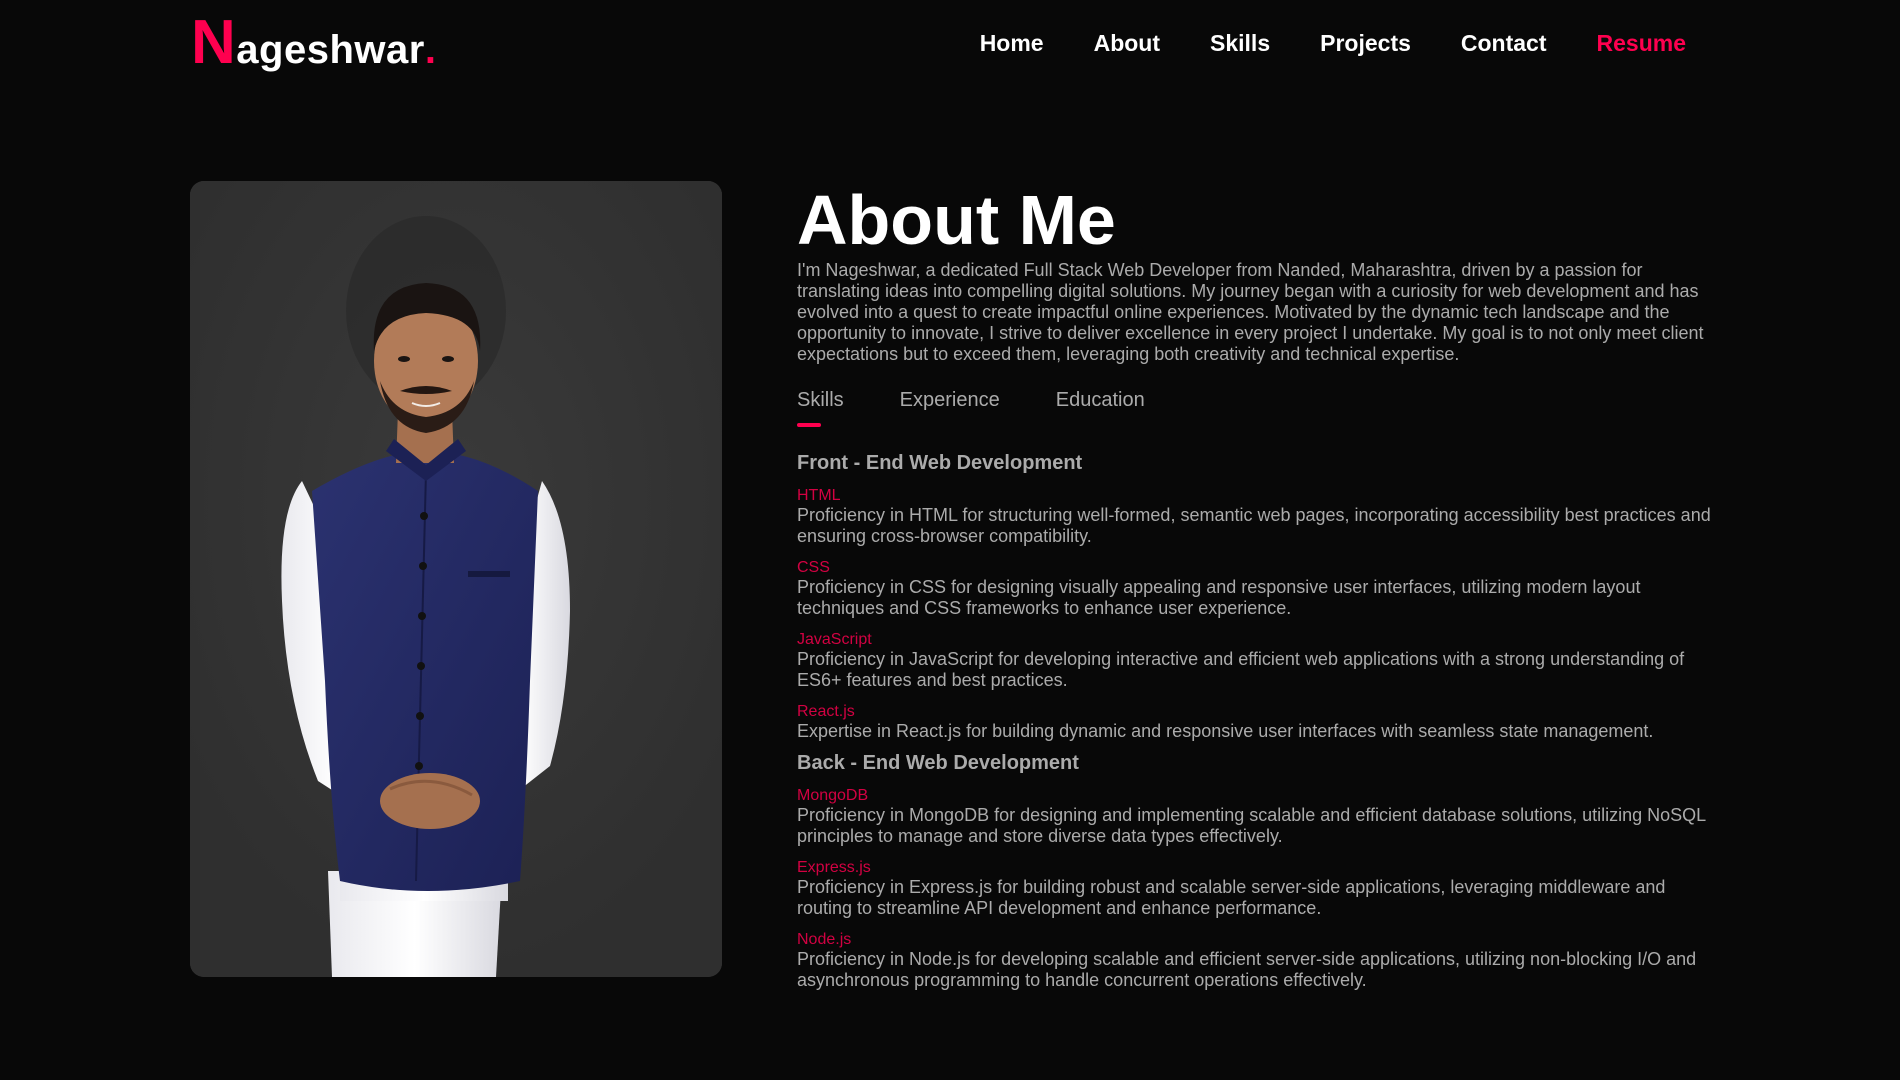 The width and height of the screenshot is (1900, 1080). I want to click on logo-text: ageshwar, so click(330, 50).